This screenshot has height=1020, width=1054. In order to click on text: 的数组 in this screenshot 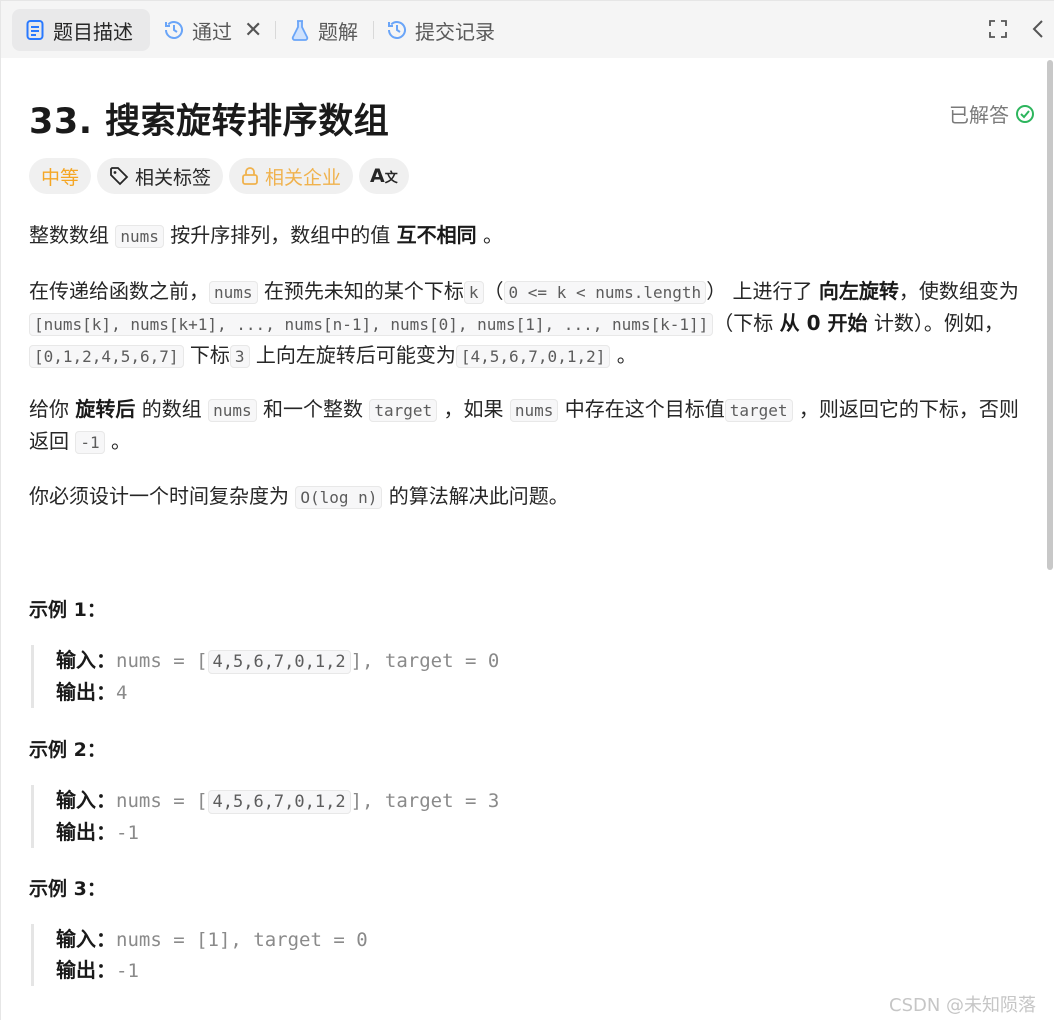, I will do `click(171, 409)`.